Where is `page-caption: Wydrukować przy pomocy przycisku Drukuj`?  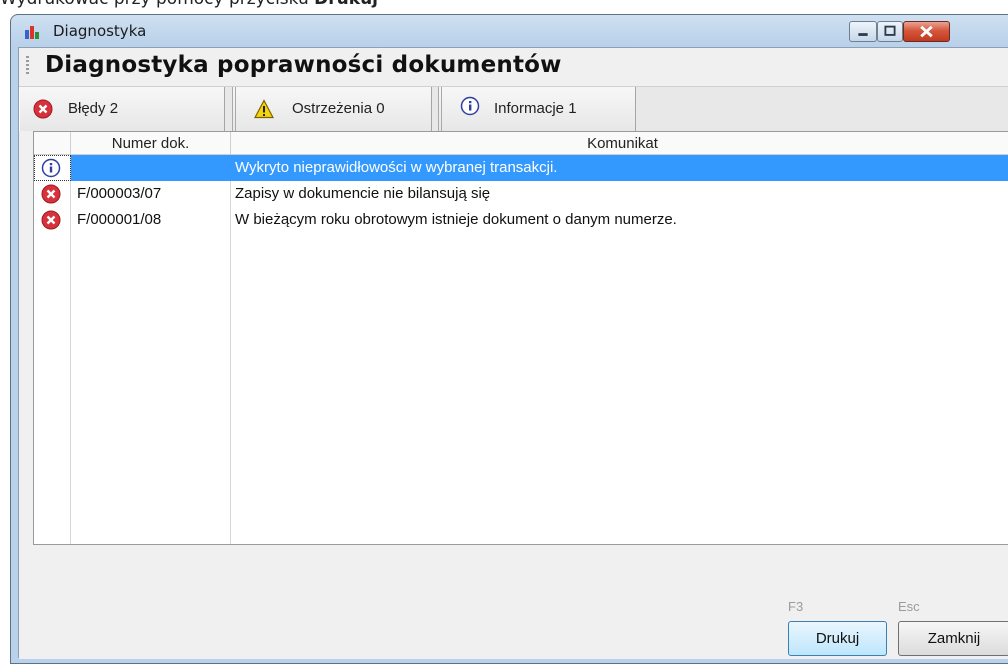 page-caption: Wydrukować przy pomocy przycisku Drukuj is located at coordinates (189, 4).